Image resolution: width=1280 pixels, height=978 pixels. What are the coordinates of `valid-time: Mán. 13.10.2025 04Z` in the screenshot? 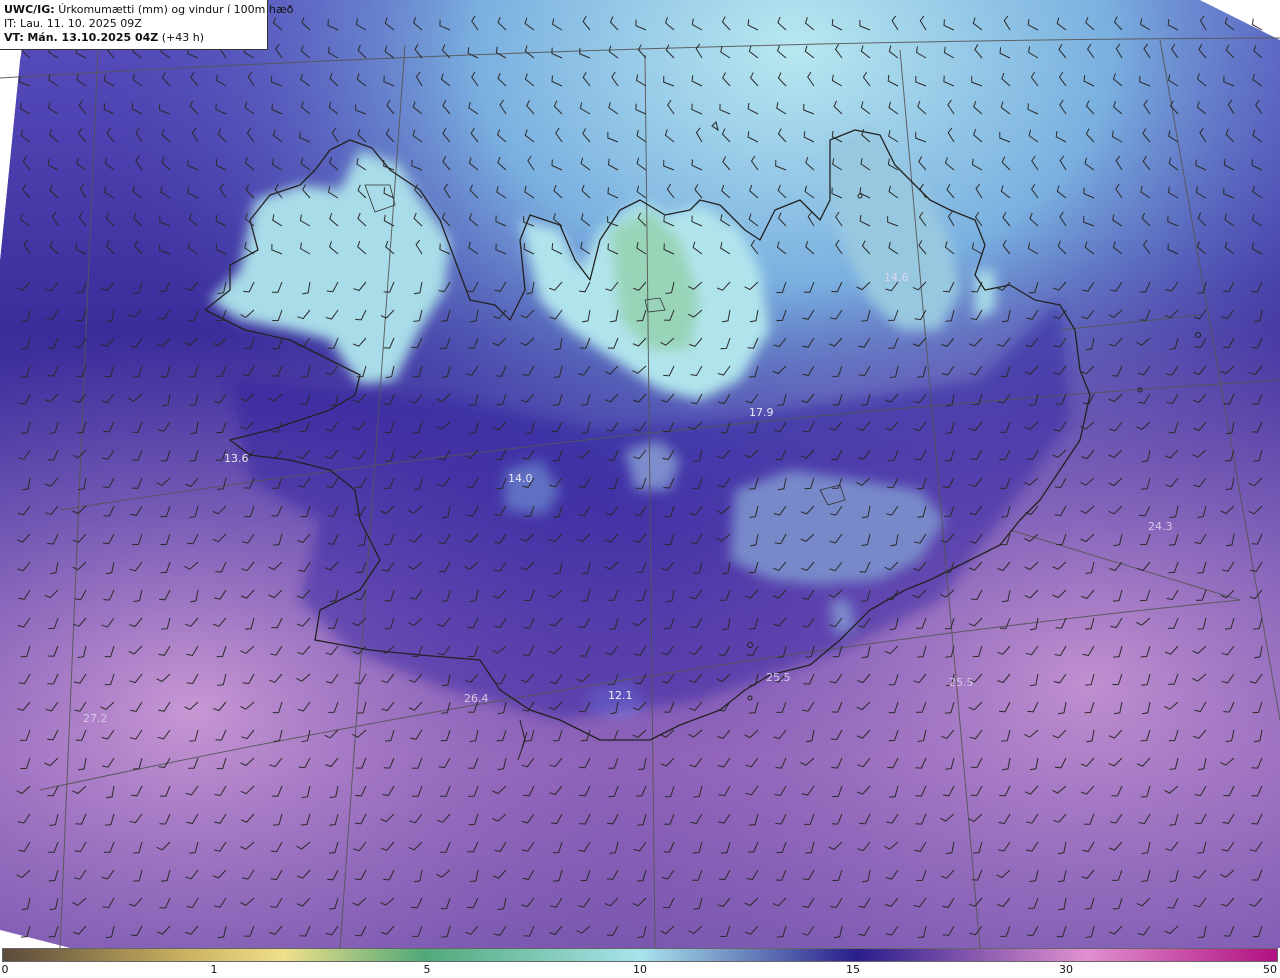 It's located at (93, 37).